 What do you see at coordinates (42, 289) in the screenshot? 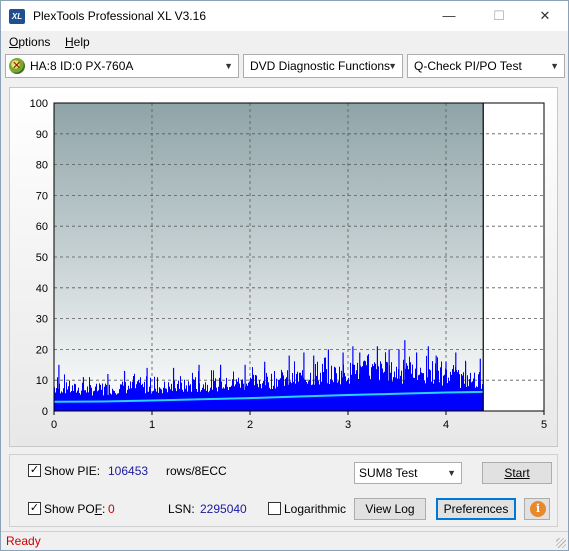
I see `y-tick-label: 40` at bounding box center [42, 289].